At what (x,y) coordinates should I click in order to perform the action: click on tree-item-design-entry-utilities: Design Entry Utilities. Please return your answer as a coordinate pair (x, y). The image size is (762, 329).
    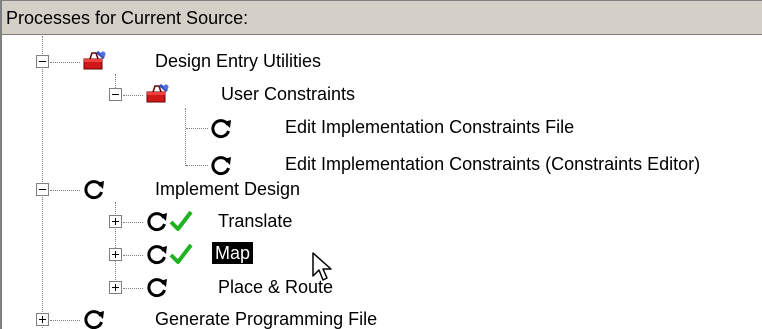
    Looking at the image, I should click on (238, 61).